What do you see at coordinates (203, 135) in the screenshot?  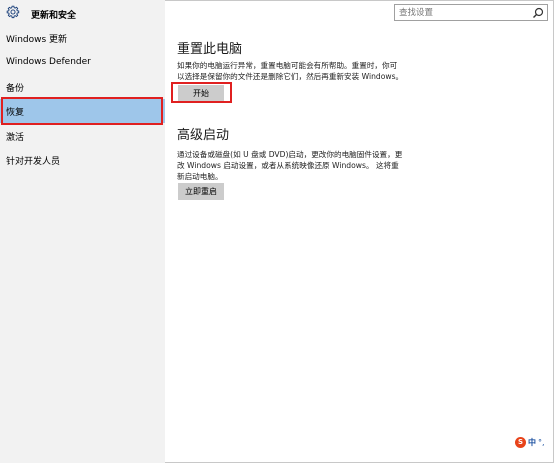 I see `advanced-startup-title: 高级启动` at bounding box center [203, 135].